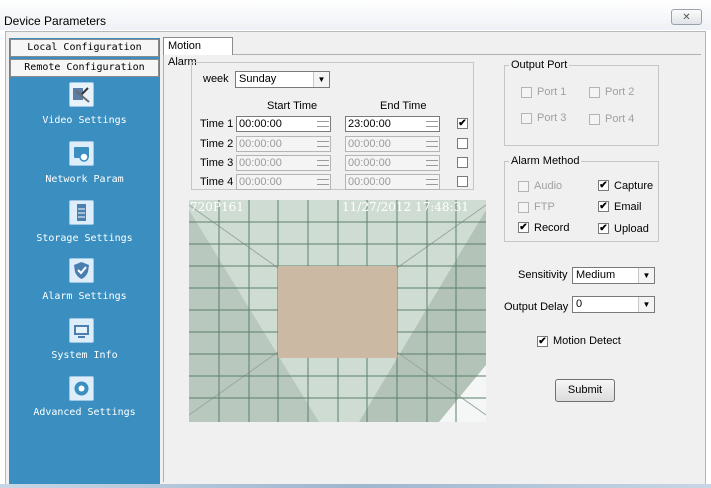 The image size is (711, 488). Describe the element at coordinates (631, 229) in the screenshot. I see `upload-label: Upload` at that location.